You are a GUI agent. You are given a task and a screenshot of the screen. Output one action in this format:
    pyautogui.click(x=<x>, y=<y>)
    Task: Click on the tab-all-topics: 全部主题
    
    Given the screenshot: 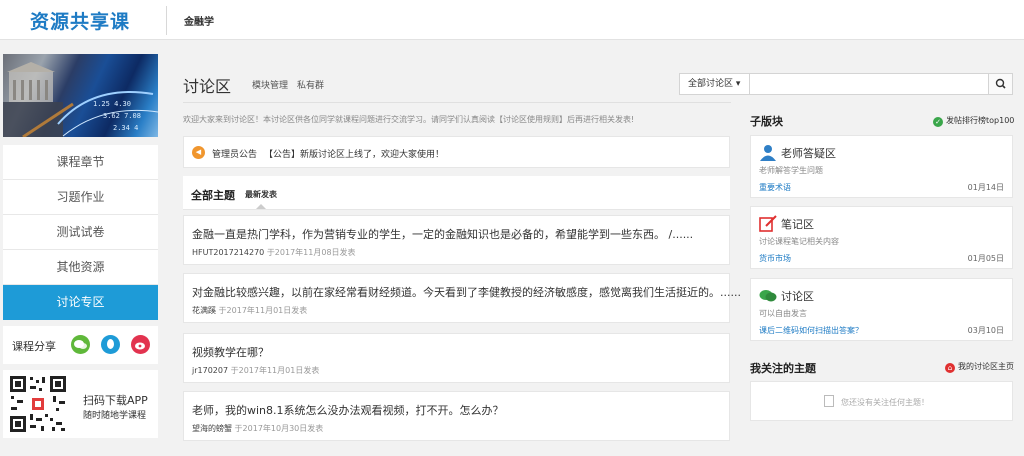 What is the action you would take?
    pyautogui.click(x=213, y=195)
    